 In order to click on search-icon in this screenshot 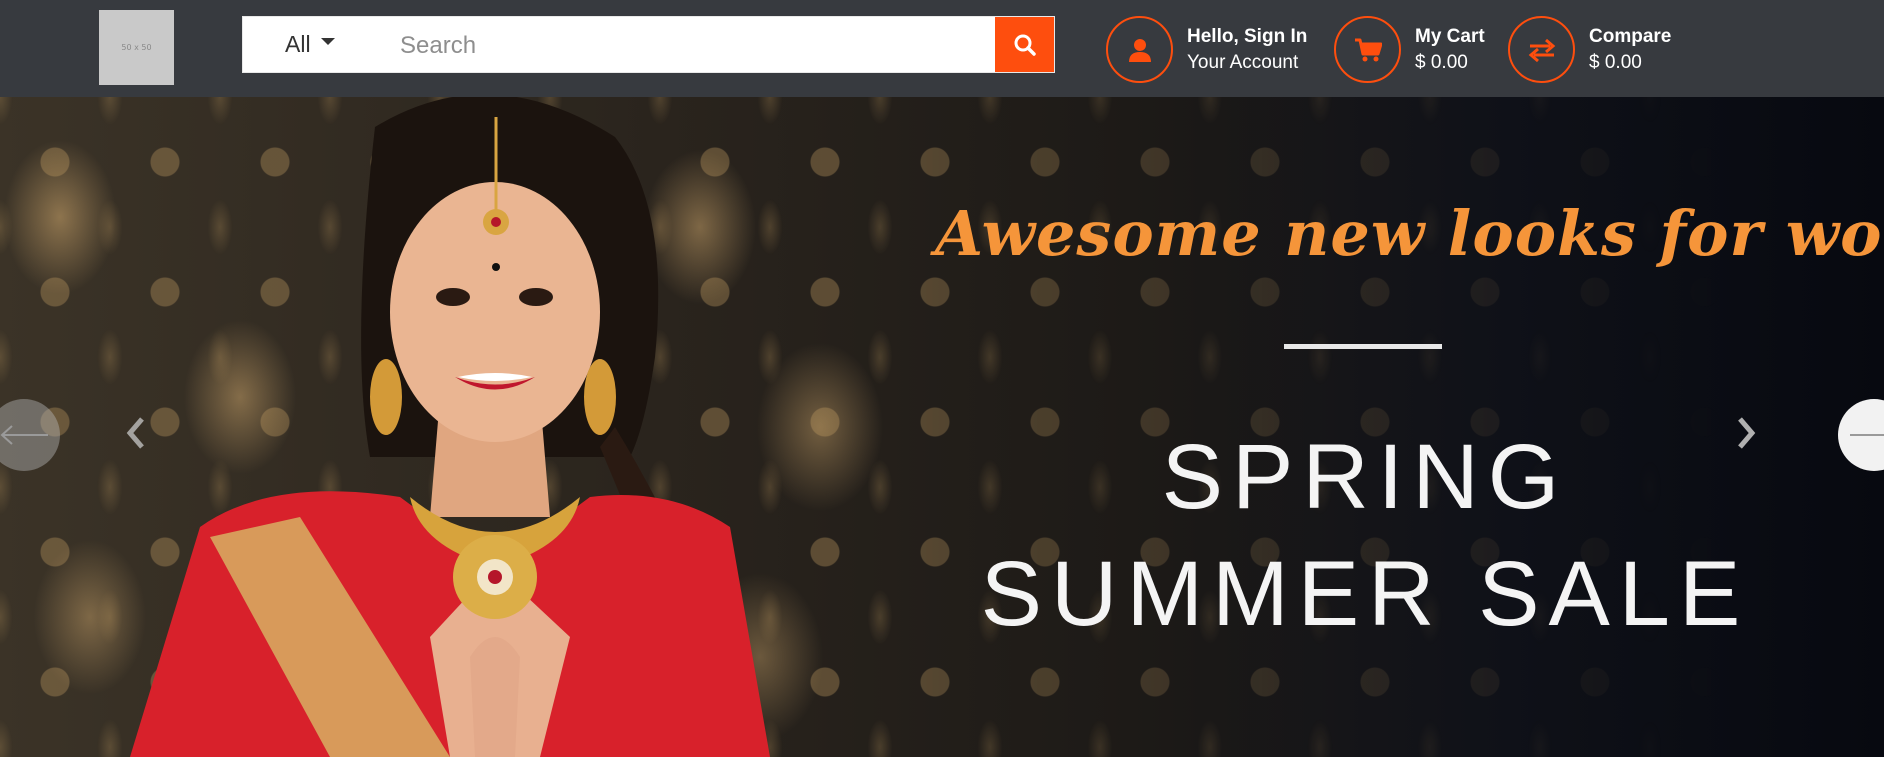, I will do `click(1025, 45)`.